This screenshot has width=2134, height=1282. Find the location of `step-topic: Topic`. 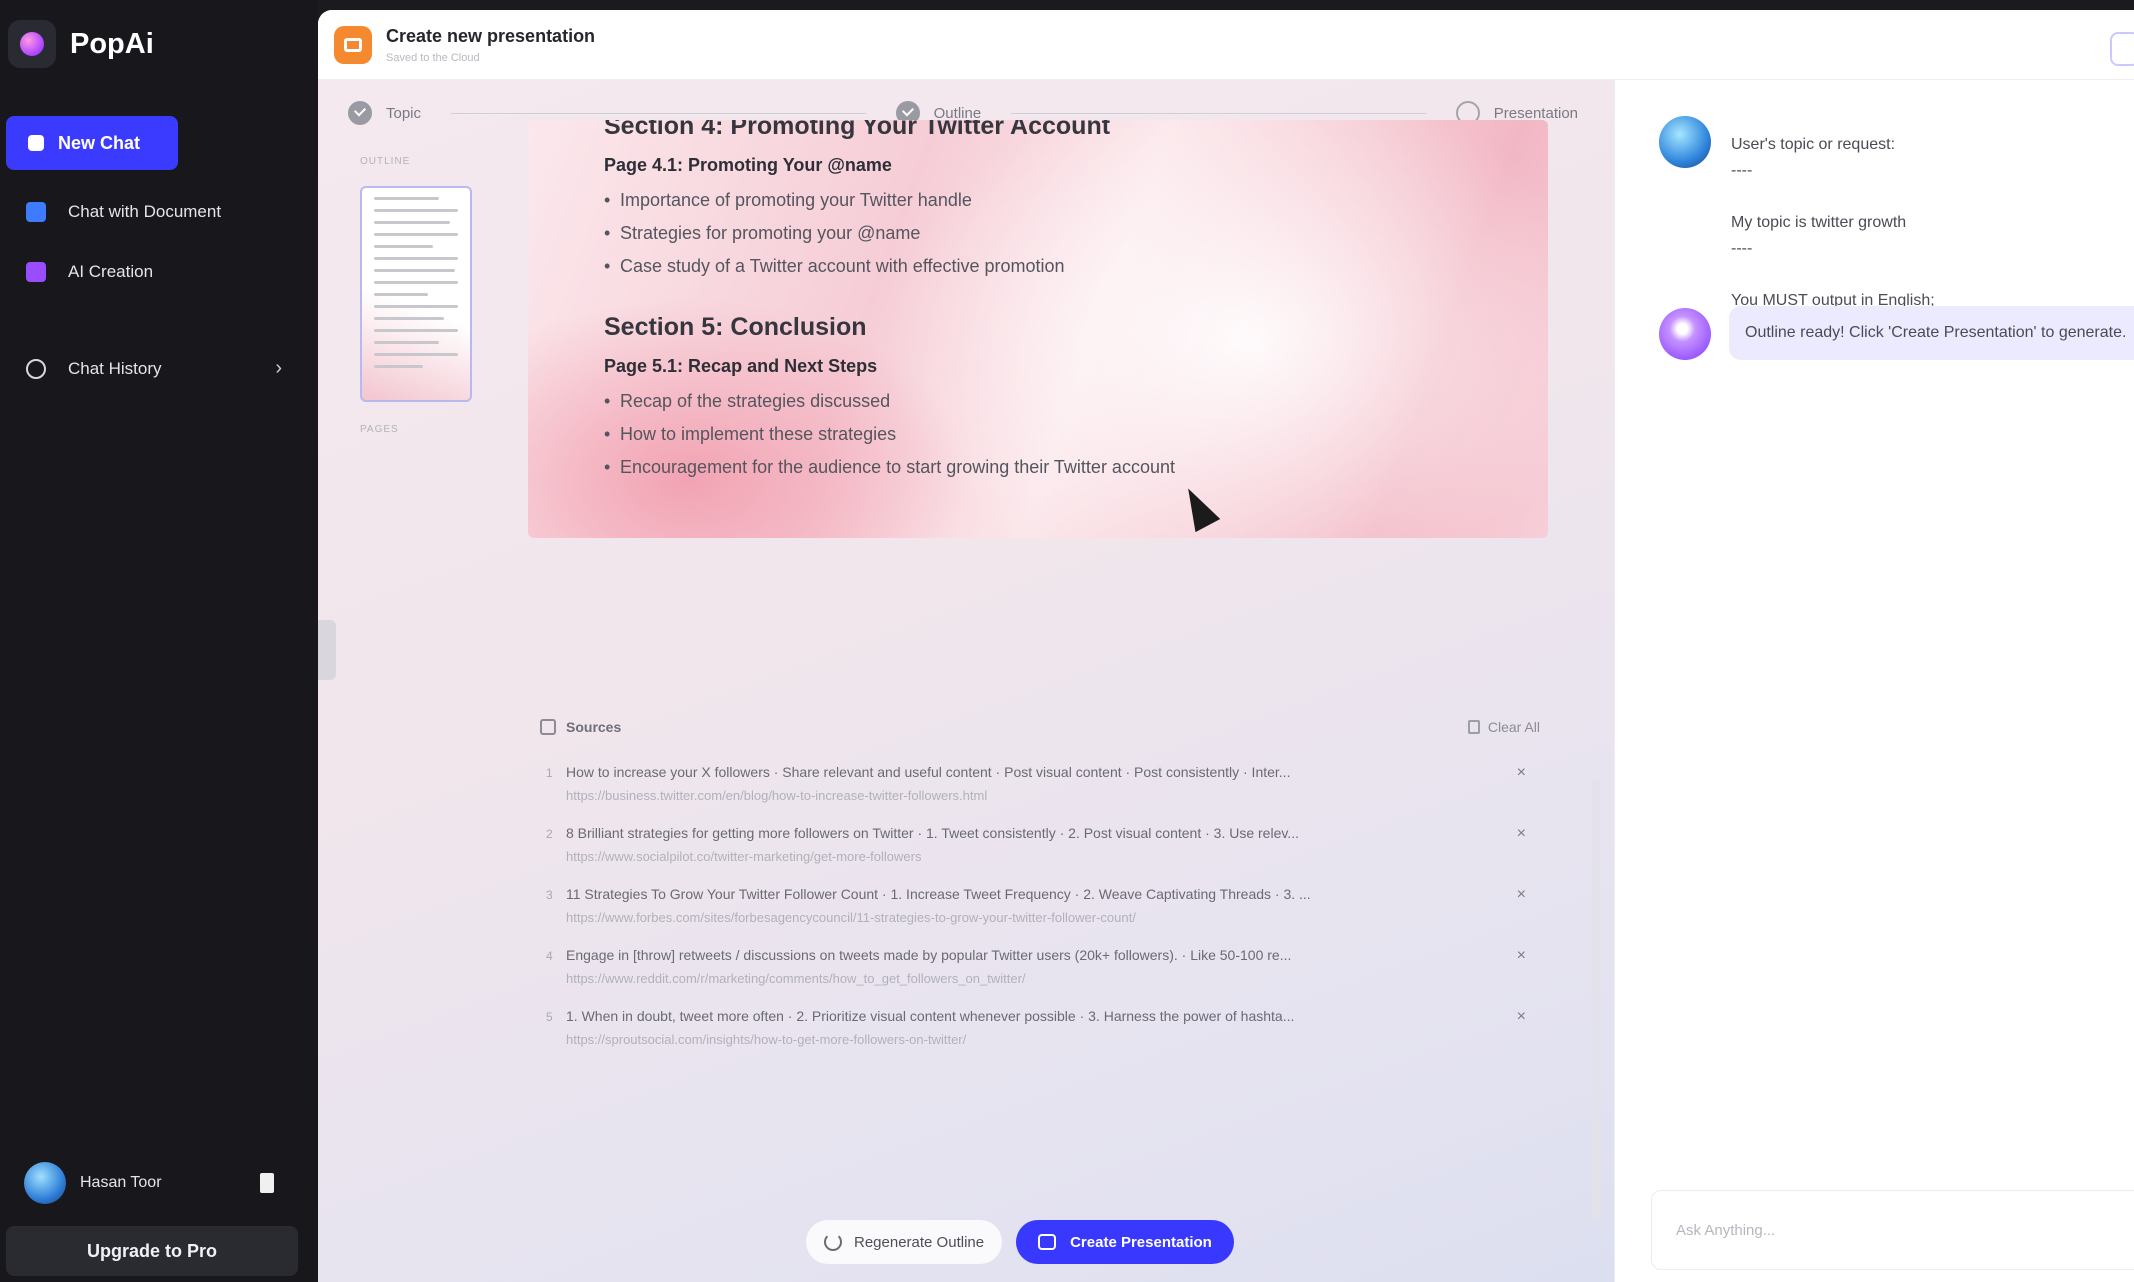

step-topic: Topic is located at coordinates (384, 113).